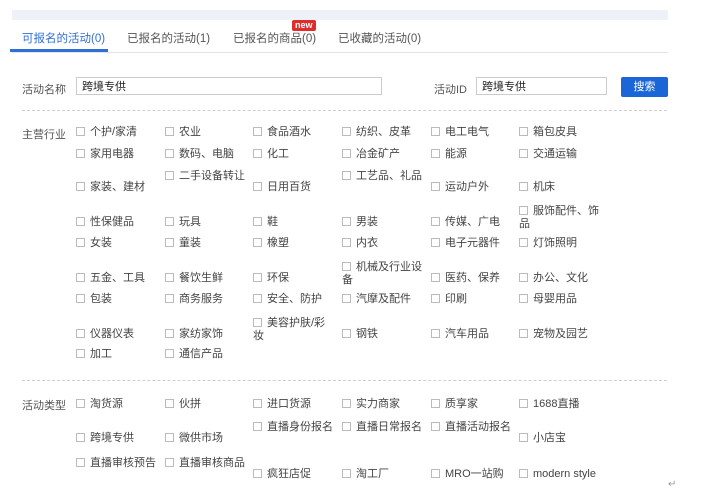 Image resolution: width=707 pixels, height=500 pixels. I want to click on industry-option: 服饰配件、饰品, so click(560, 218).